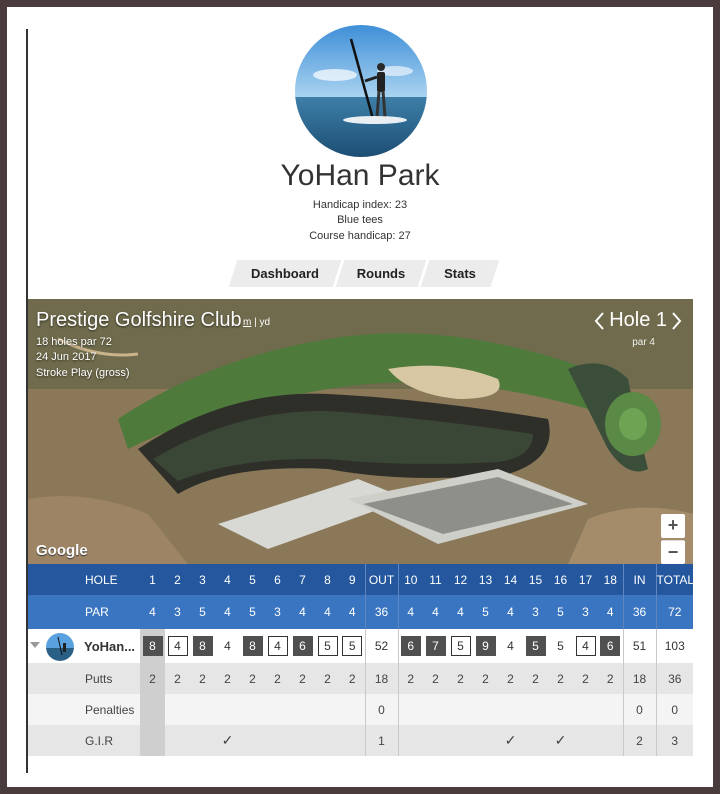  Describe the element at coordinates (638, 320) in the screenshot. I see `hole-navigator: Hole 1` at that location.